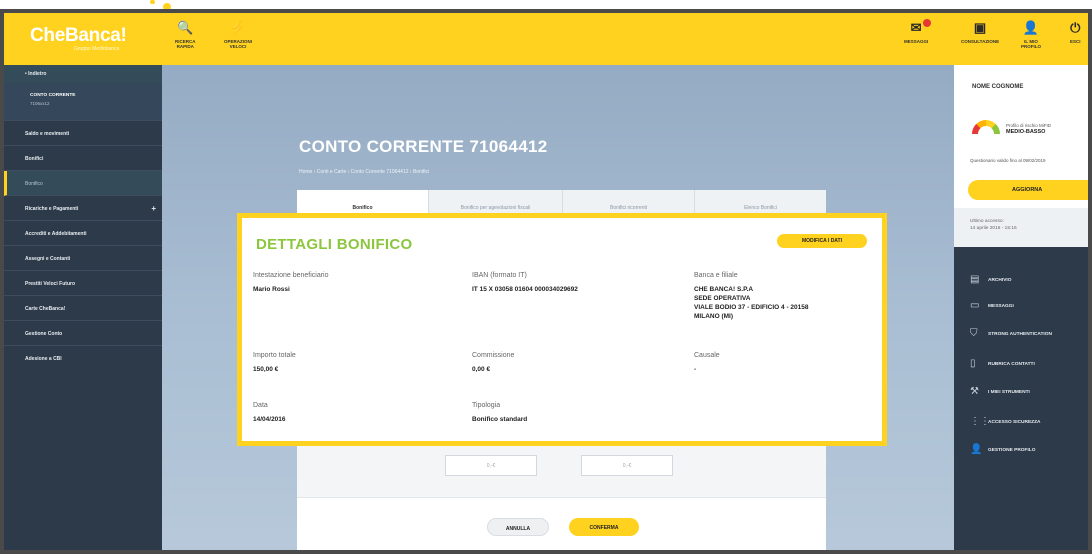 Image resolution: width=1092 pixels, height=554 pixels. I want to click on sidebar-item-transfer: Bonifico, so click(83, 183).